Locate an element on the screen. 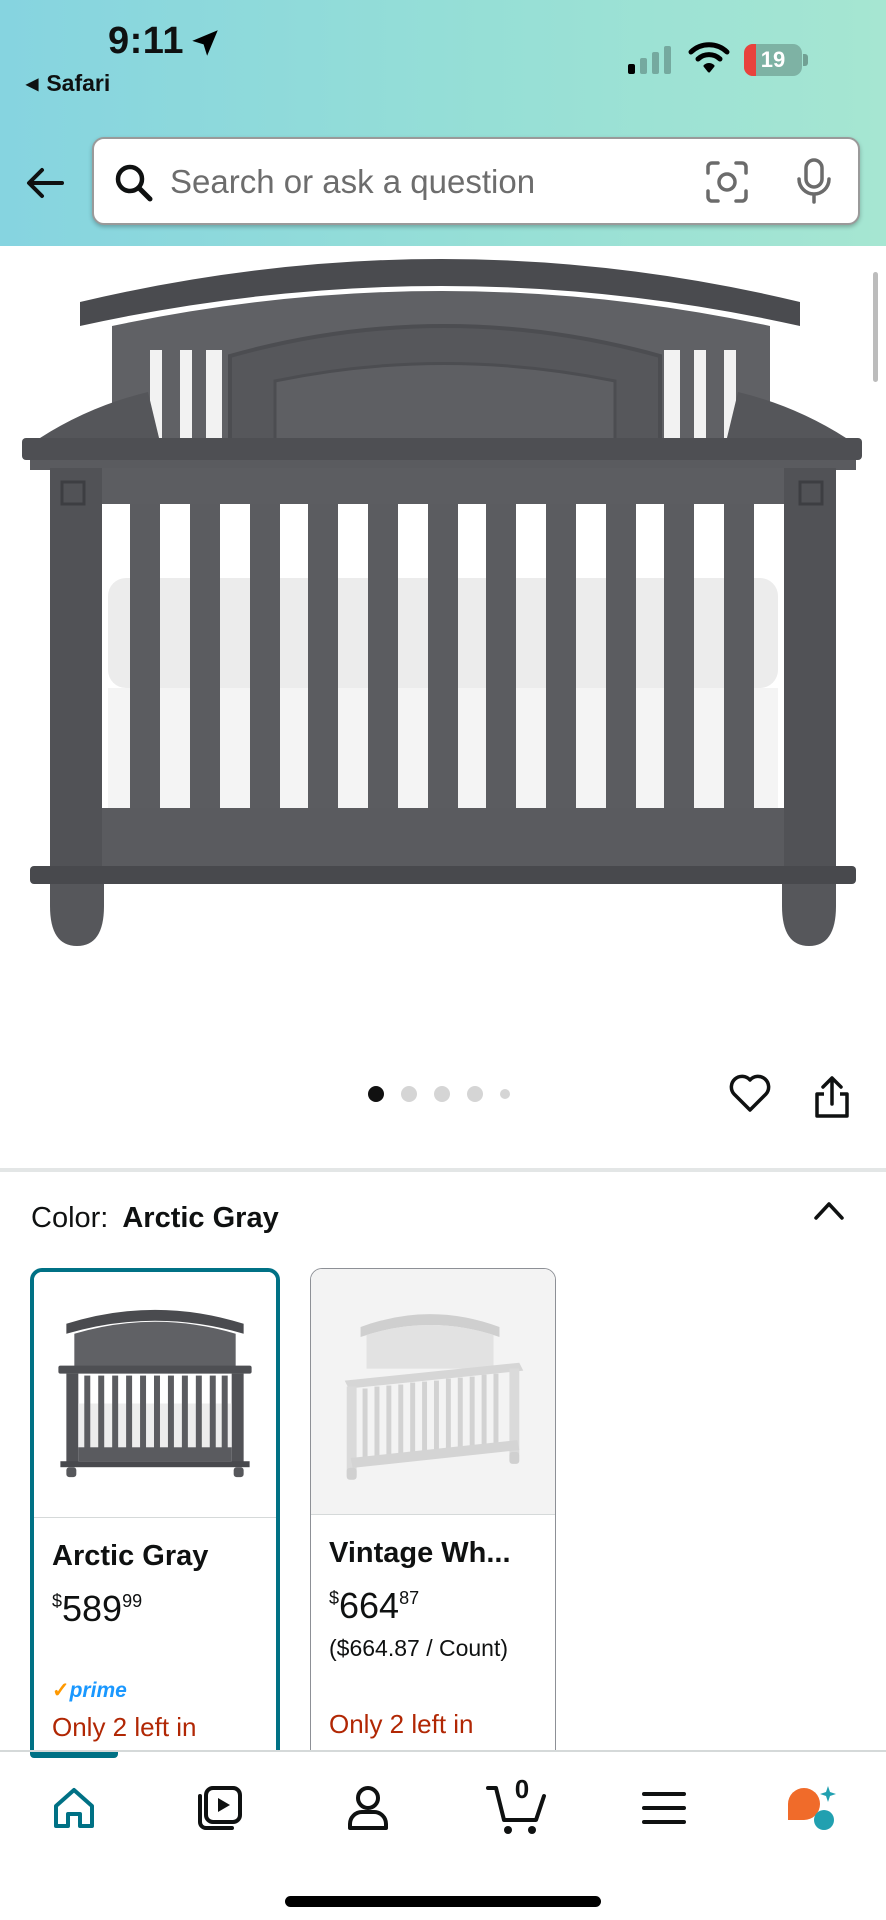 The width and height of the screenshot is (886, 1920). video-icon is located at coordinates (220, 1808).